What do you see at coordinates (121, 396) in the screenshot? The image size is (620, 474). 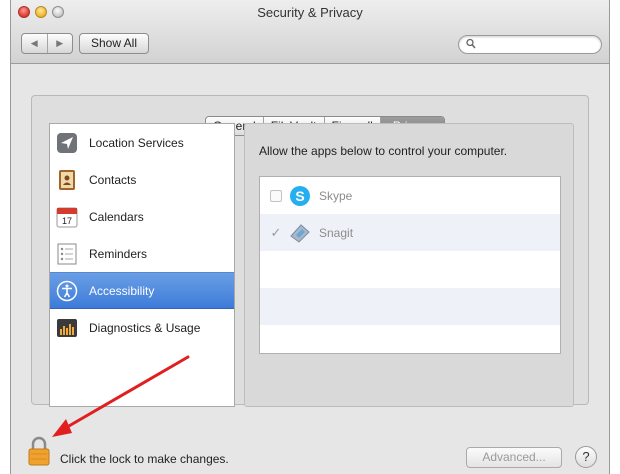 I see `annotation-arrow` at bounding box center [121, 396].